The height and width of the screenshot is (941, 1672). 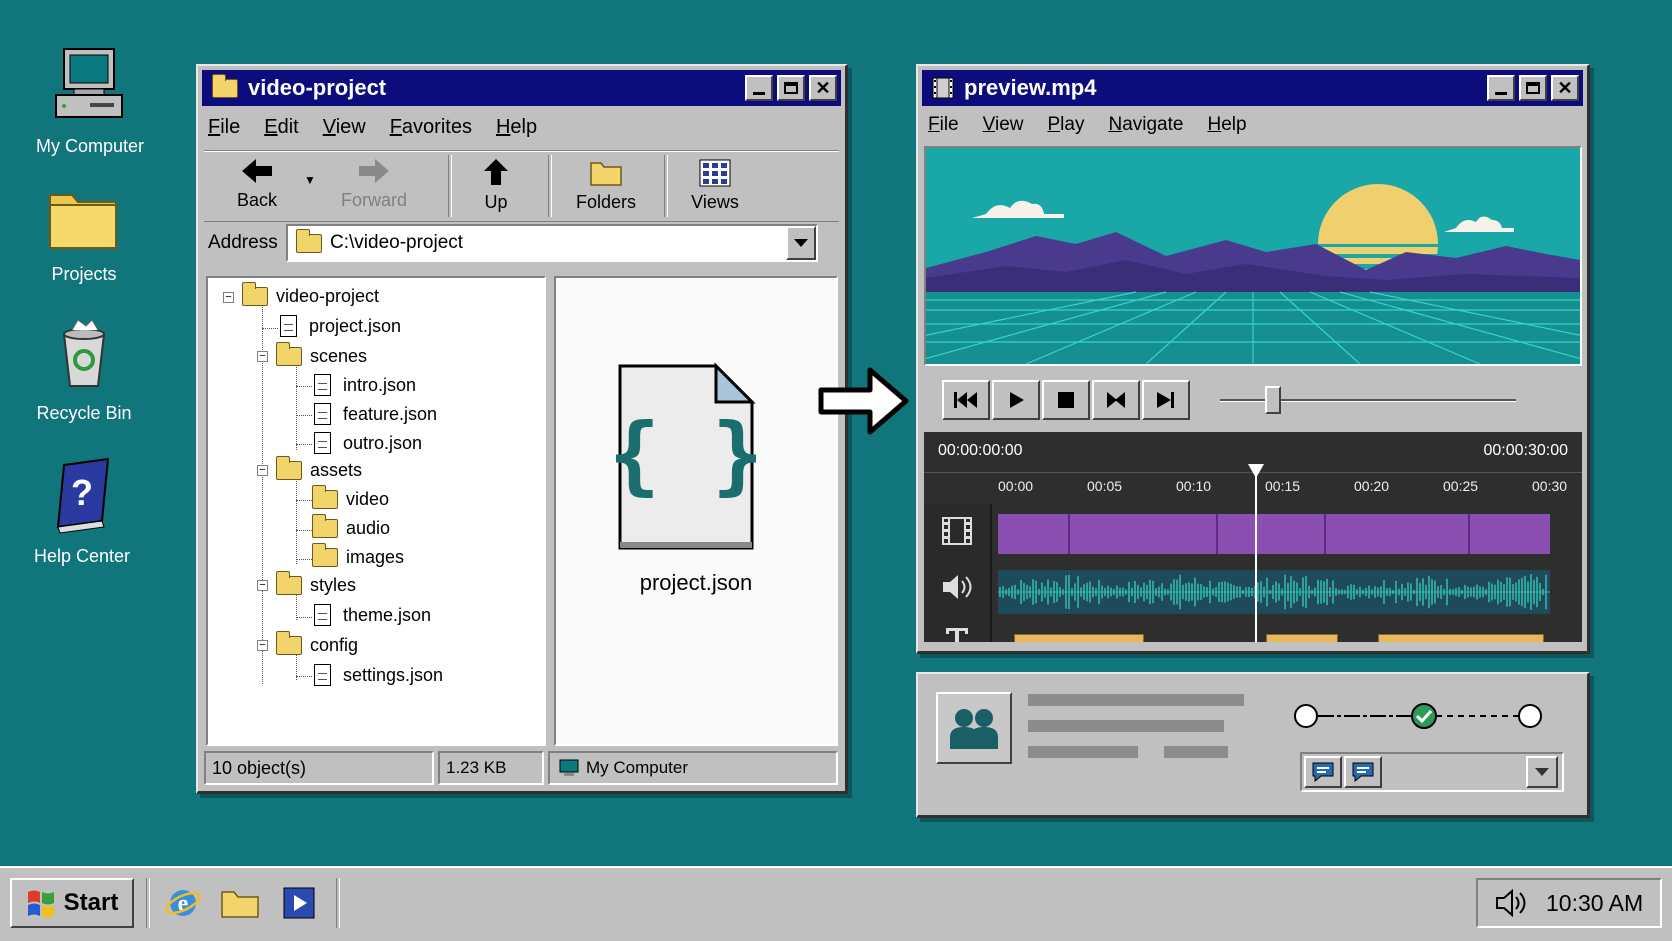 What do you see at coordinates (1274, 534) in the screenshot?
I see `video-track` at bounding box center [1274, 534].